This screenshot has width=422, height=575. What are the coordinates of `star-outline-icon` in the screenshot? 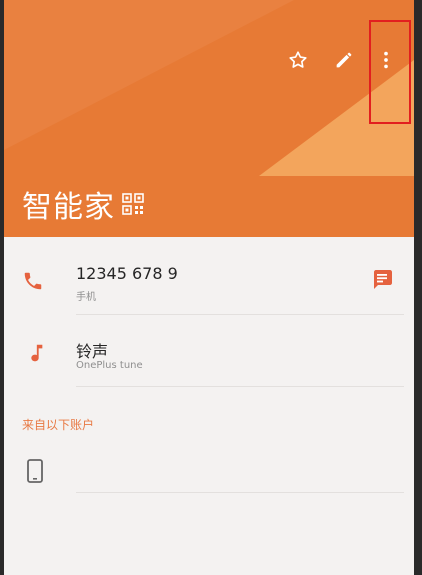 It's located at (298, 59).